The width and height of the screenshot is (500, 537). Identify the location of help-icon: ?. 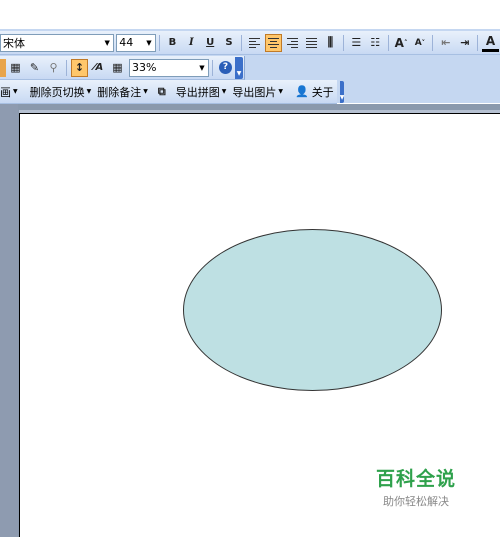
(225, 67).